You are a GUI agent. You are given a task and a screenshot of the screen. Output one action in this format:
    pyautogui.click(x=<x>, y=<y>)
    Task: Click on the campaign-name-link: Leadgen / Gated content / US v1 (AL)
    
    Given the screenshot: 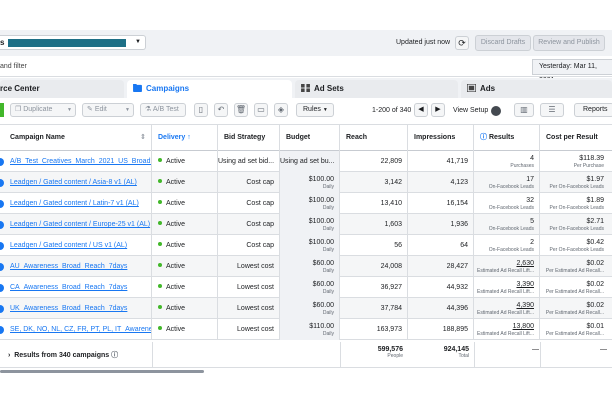 What is the action you would take?
    pyautogui.click(x=76, y=245)
    